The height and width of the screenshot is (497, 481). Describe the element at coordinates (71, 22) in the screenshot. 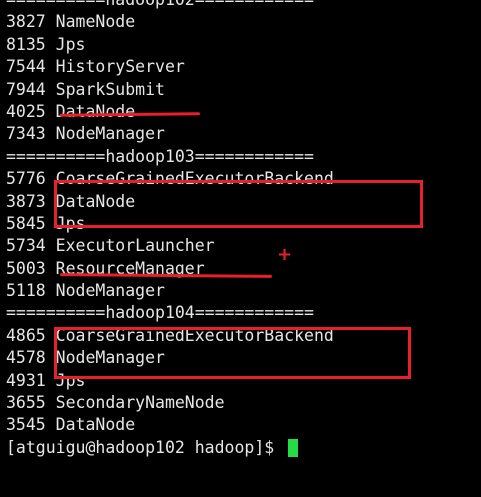

I see `terminal-line: 3827 NameNode` at that location.